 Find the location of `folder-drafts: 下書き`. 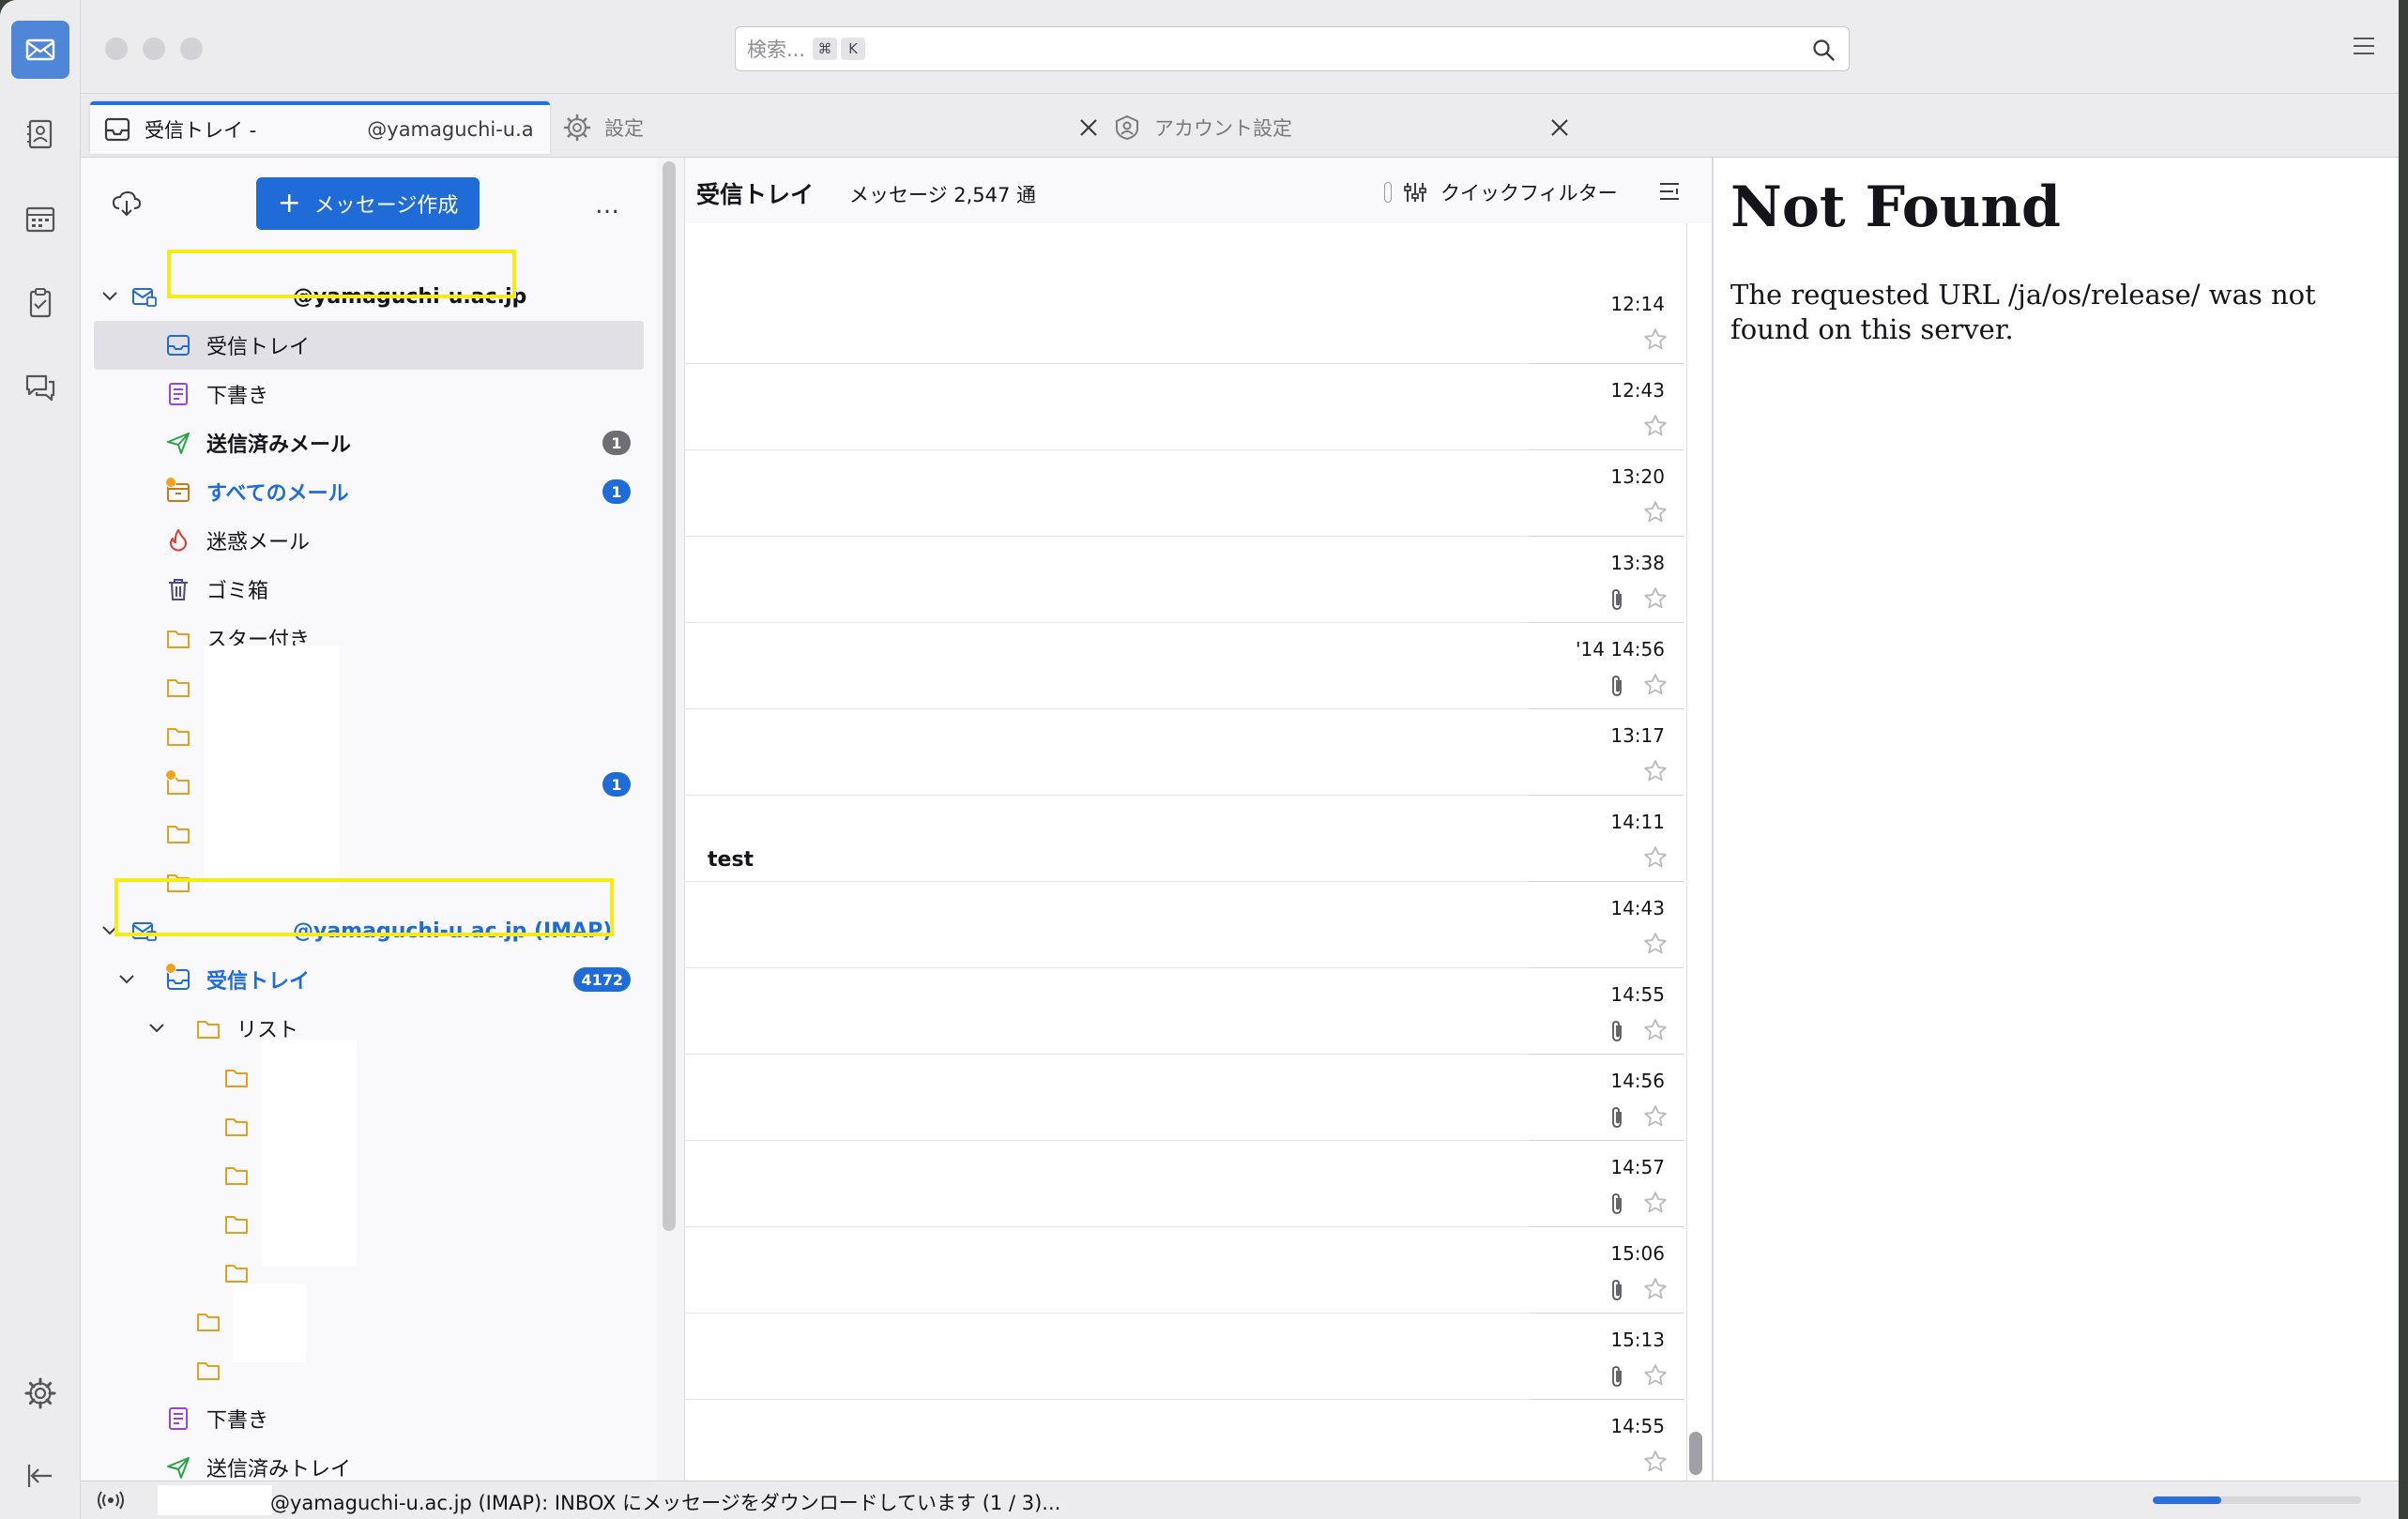

folder-drafts: 下書き is located at coordinates (369, 394).